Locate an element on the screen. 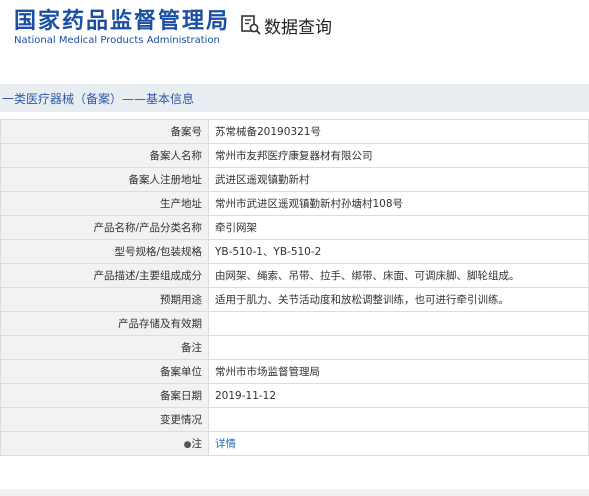 The width and height of the screenshot is (589, 496). row-label: 备案日期 is located at coordinates (104, 395).